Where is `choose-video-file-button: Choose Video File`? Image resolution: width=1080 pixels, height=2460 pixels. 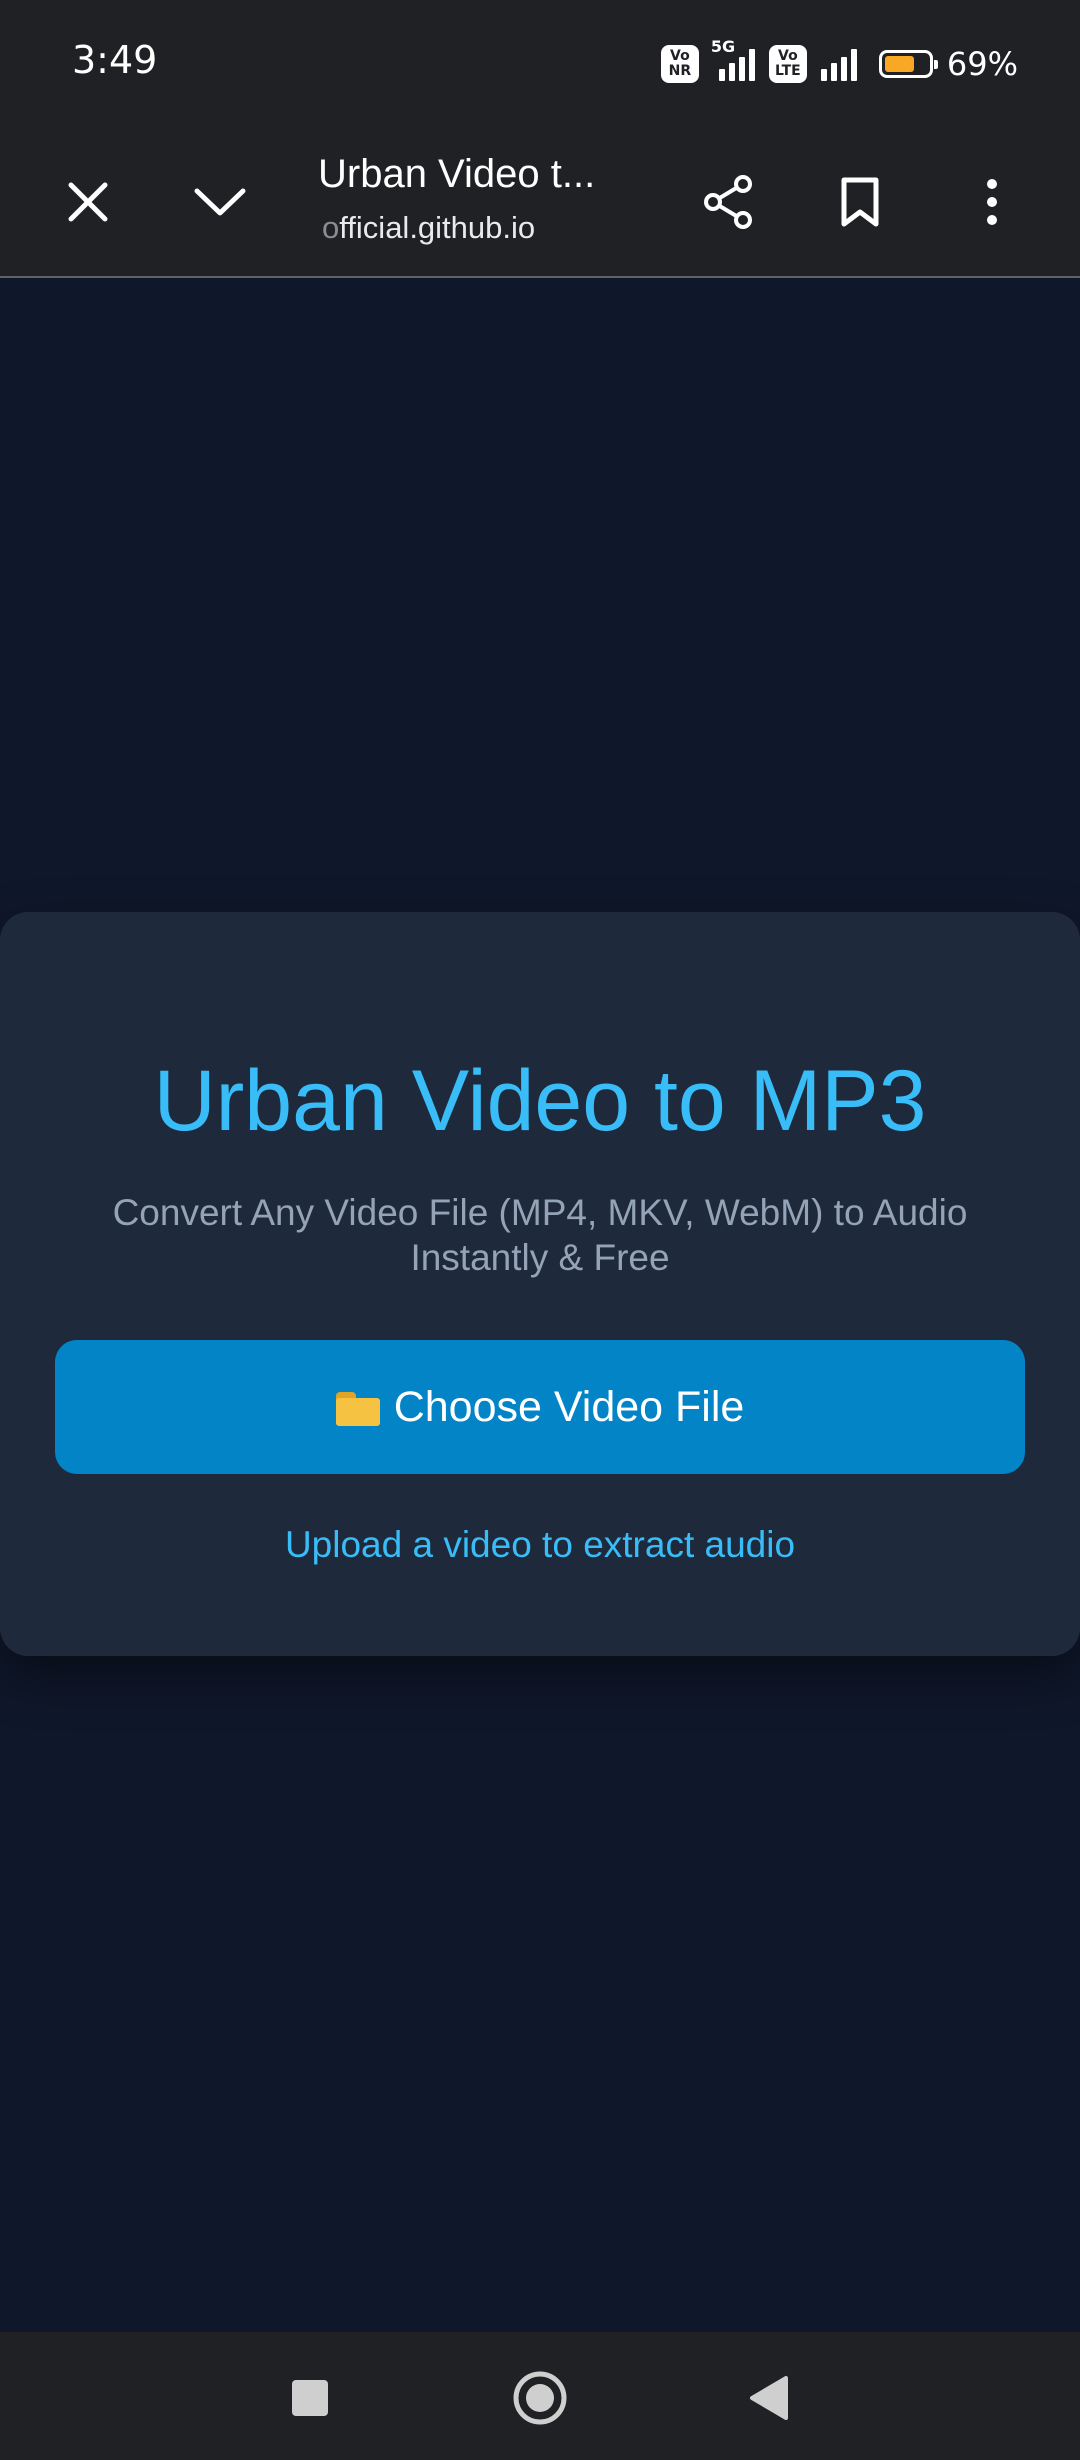 choose-video-file-button: Choose Video File is located at coordinates (540, 1407).